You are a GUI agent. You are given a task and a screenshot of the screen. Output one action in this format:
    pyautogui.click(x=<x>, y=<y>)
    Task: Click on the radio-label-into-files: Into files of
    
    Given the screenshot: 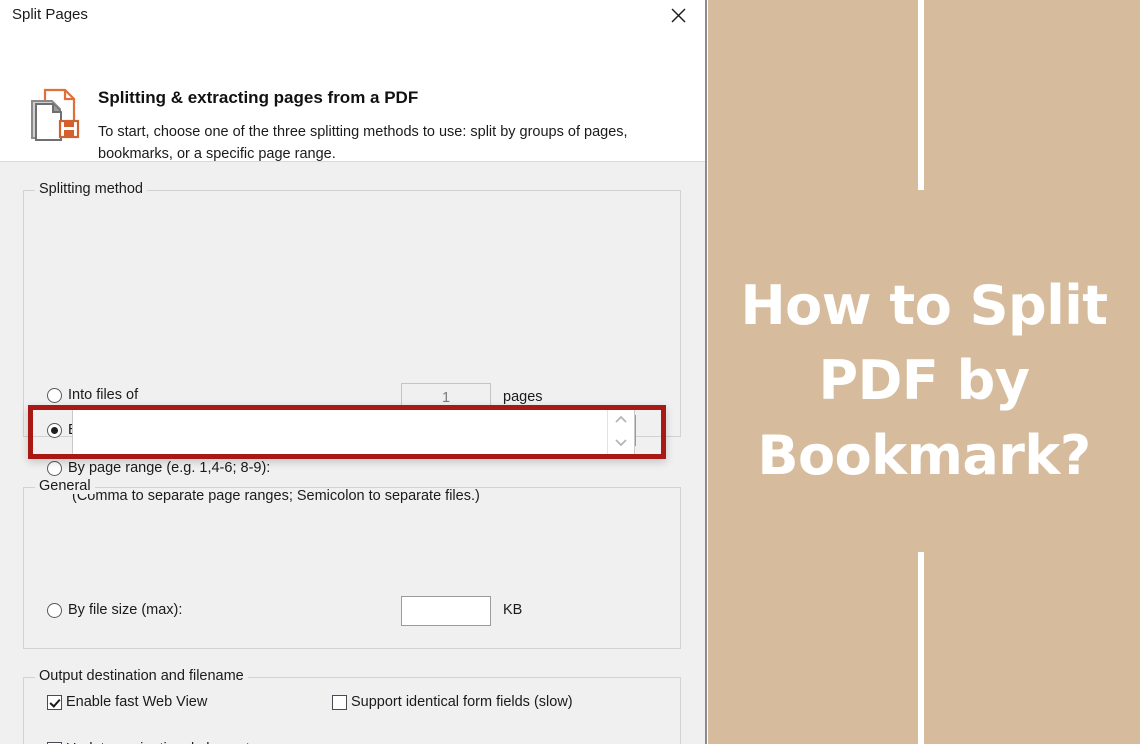 What is the action you would take?
    pyautogui.click(x=103, y=395)
    